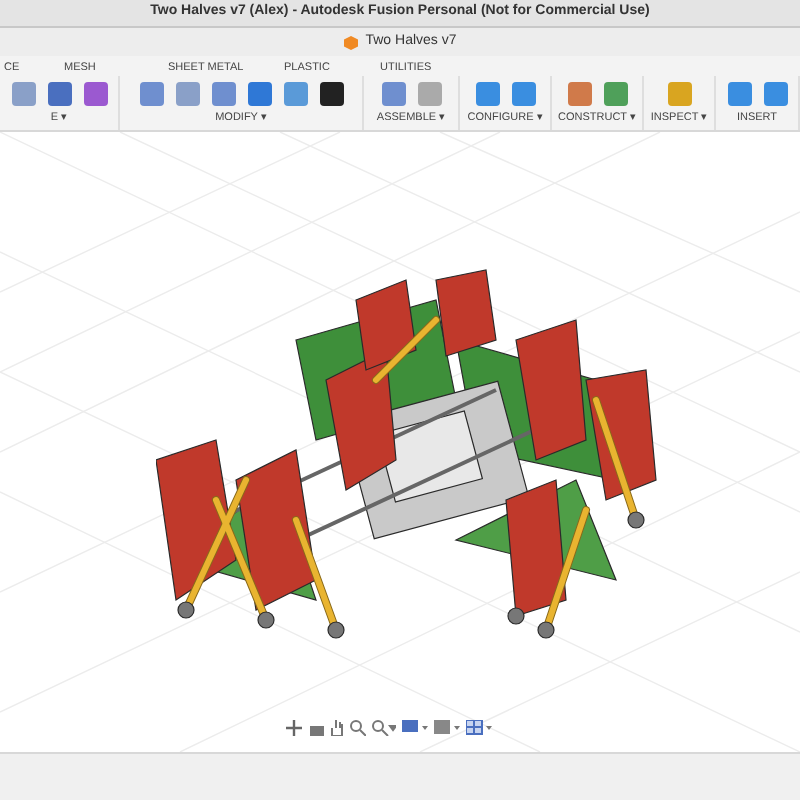  I want to click on grid-icon, so click(479, 728).